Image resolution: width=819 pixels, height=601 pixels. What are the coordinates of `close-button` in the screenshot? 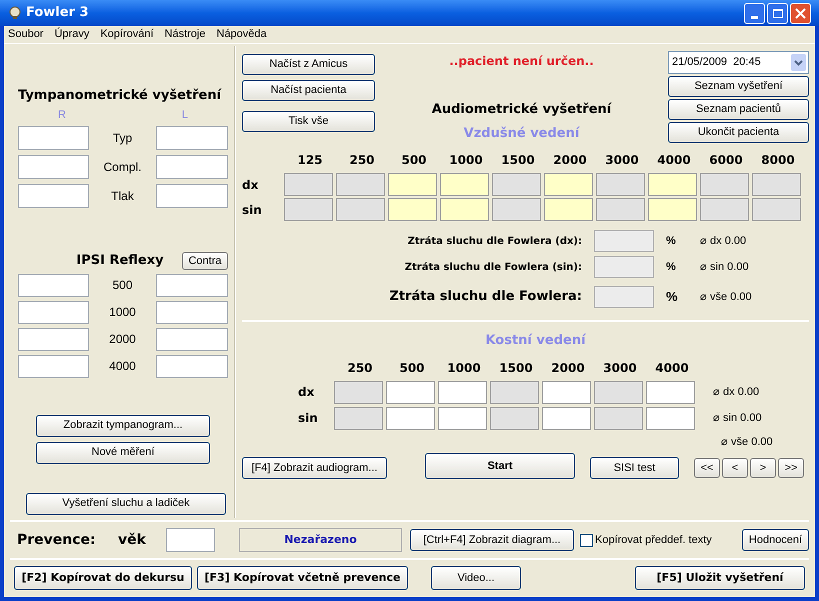 It's located at (800, 13).